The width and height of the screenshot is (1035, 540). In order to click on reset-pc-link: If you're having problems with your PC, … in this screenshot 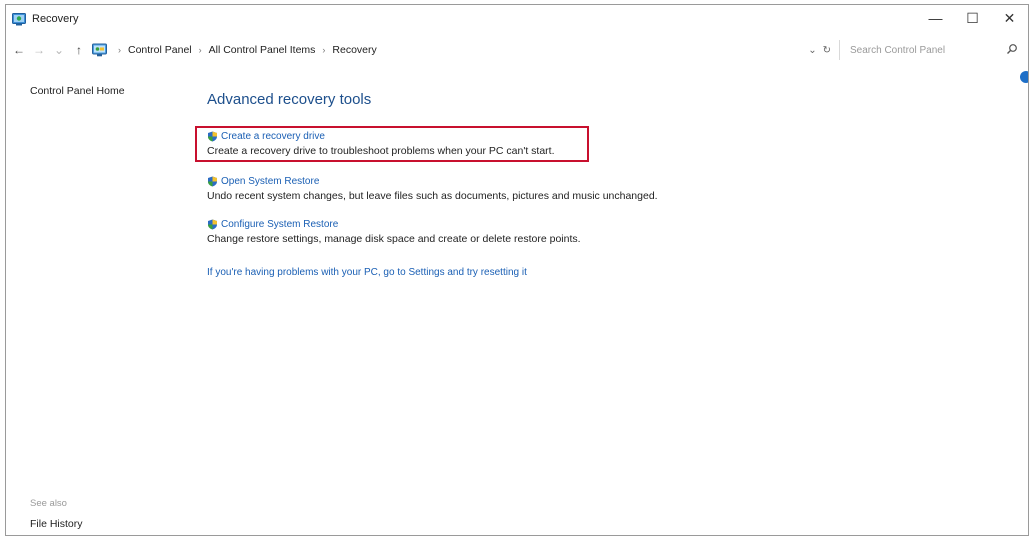, I will do `click(367, 272)`.